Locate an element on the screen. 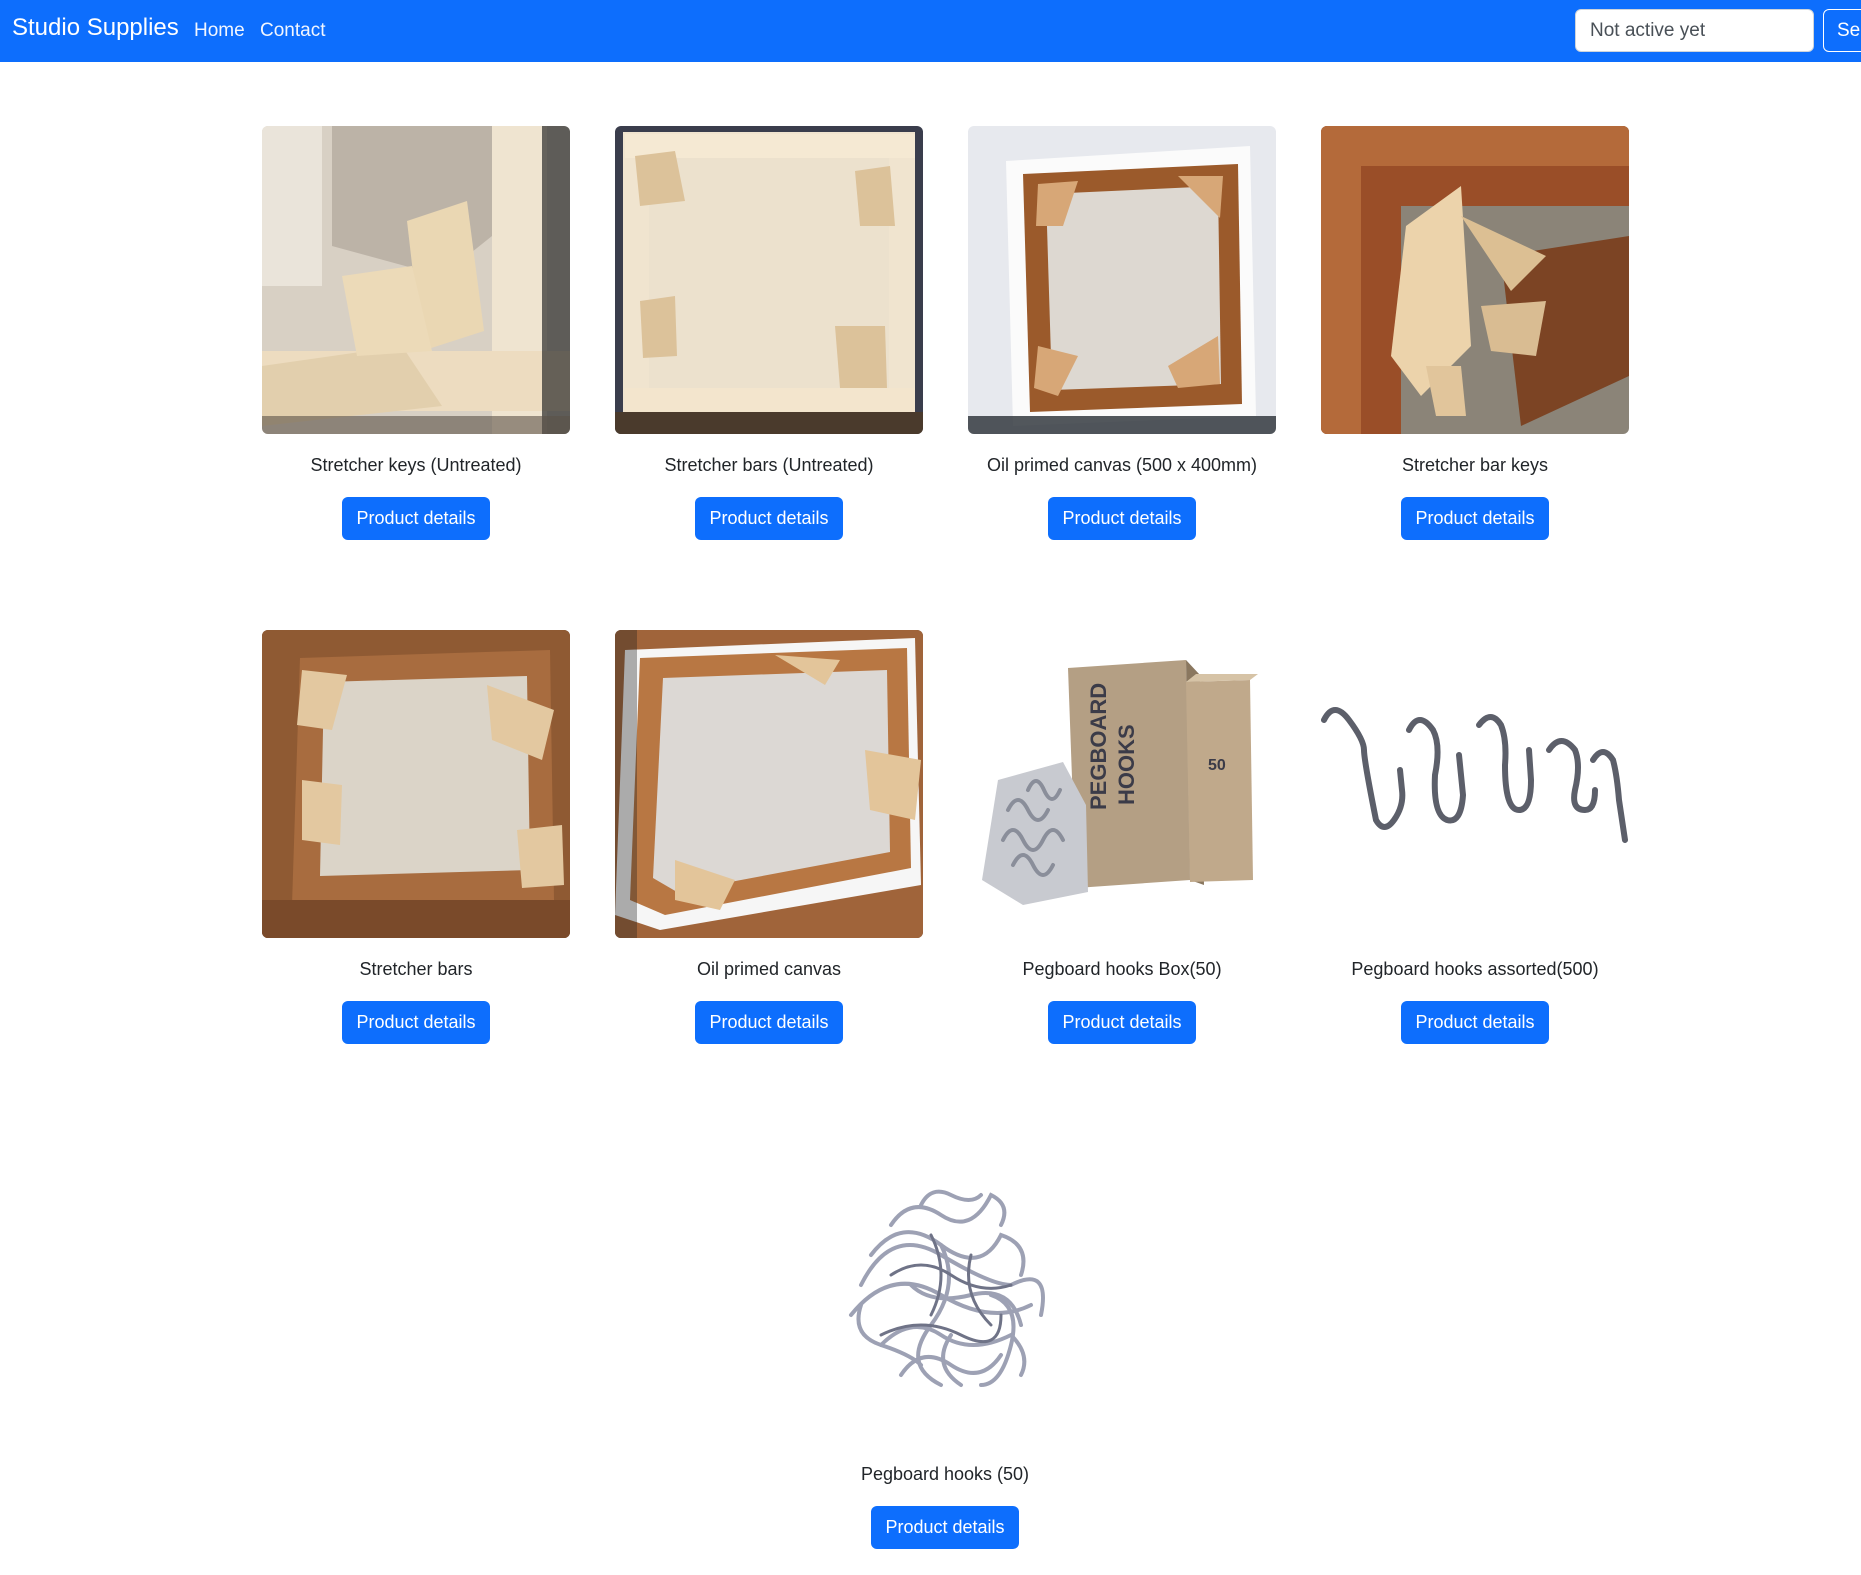 The height and width of the screenshot is (1575, 1861). product-image-stretcher-bars is located at coordinates (769, 280).